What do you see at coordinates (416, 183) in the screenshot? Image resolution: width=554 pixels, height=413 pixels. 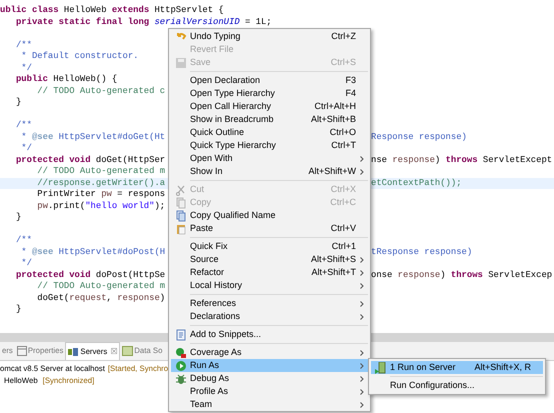 I see `code-line: etContextPath());` at bounding box center [416, 183].